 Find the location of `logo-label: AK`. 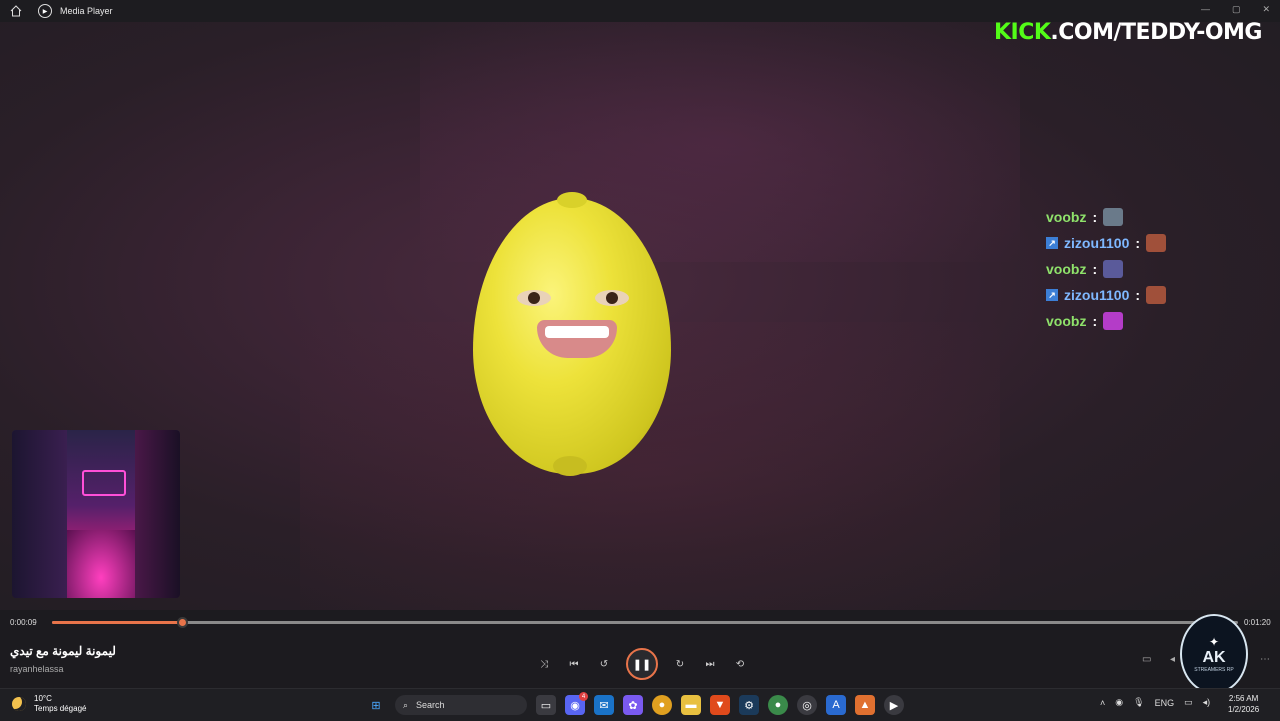

logo-label: AK is located at coordinates (1214, 657).